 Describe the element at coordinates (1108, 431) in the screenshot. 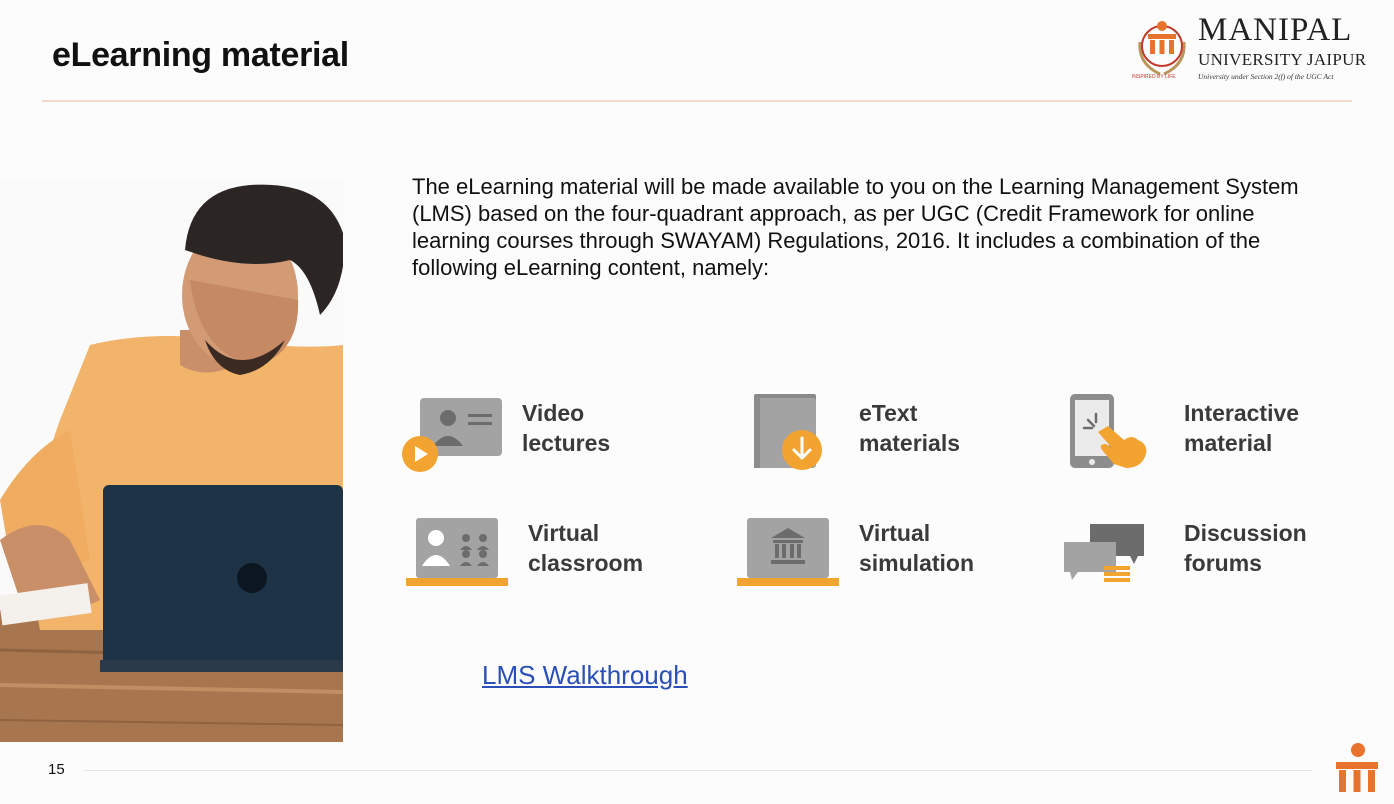

I see `interactive-touch-icon` at that location.